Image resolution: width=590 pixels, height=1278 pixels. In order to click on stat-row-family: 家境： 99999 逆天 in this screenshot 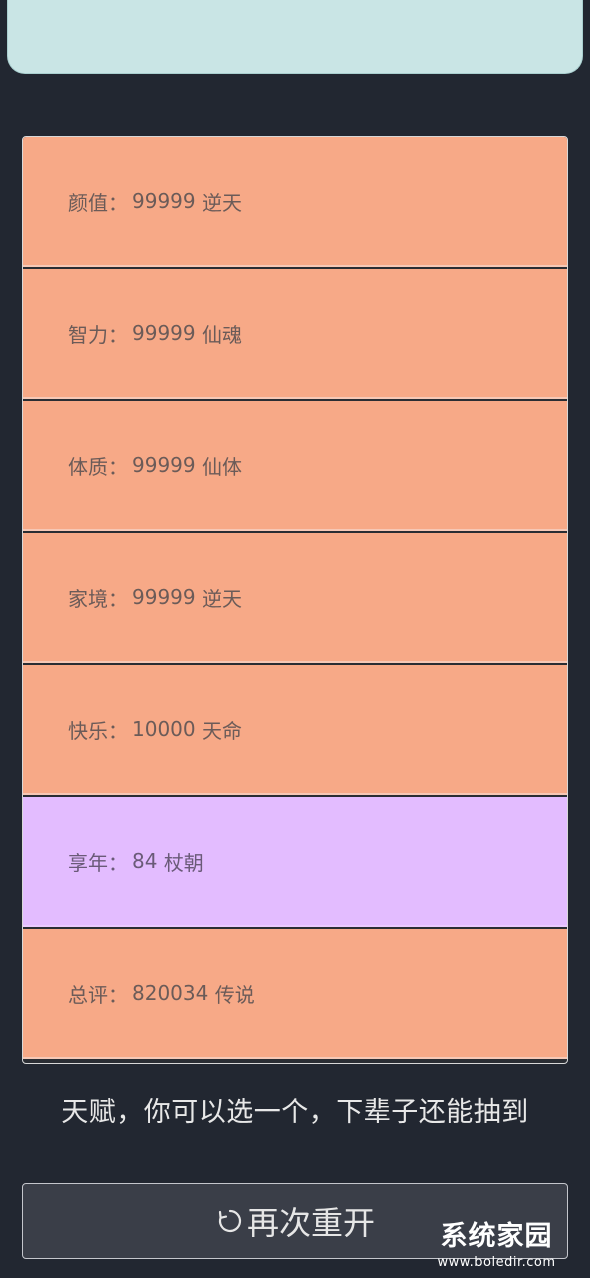, I will do `click(295, 598)`.